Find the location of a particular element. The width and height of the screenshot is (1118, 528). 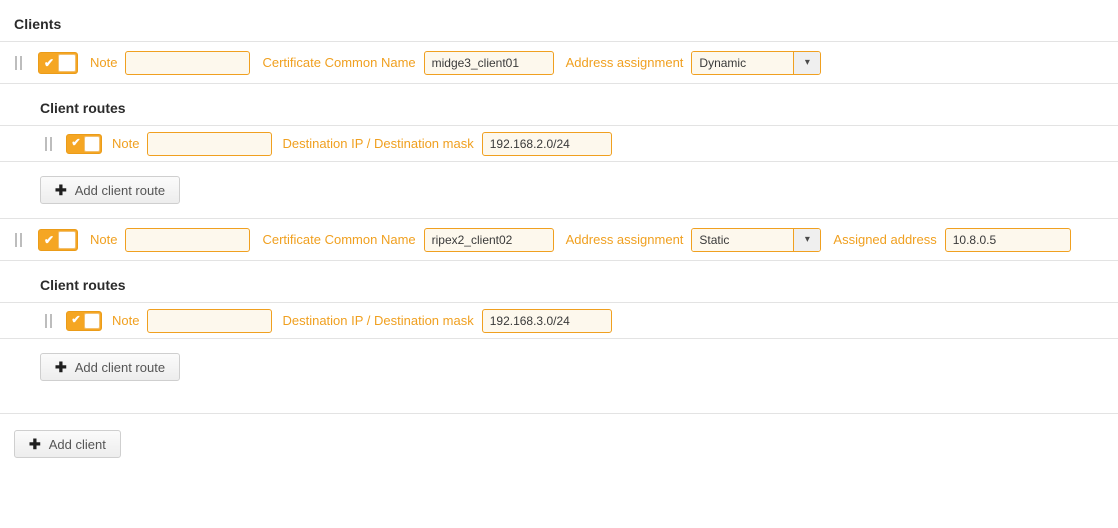

add-client-wrap: ✚ Add client is located at coordinates (559, 436).